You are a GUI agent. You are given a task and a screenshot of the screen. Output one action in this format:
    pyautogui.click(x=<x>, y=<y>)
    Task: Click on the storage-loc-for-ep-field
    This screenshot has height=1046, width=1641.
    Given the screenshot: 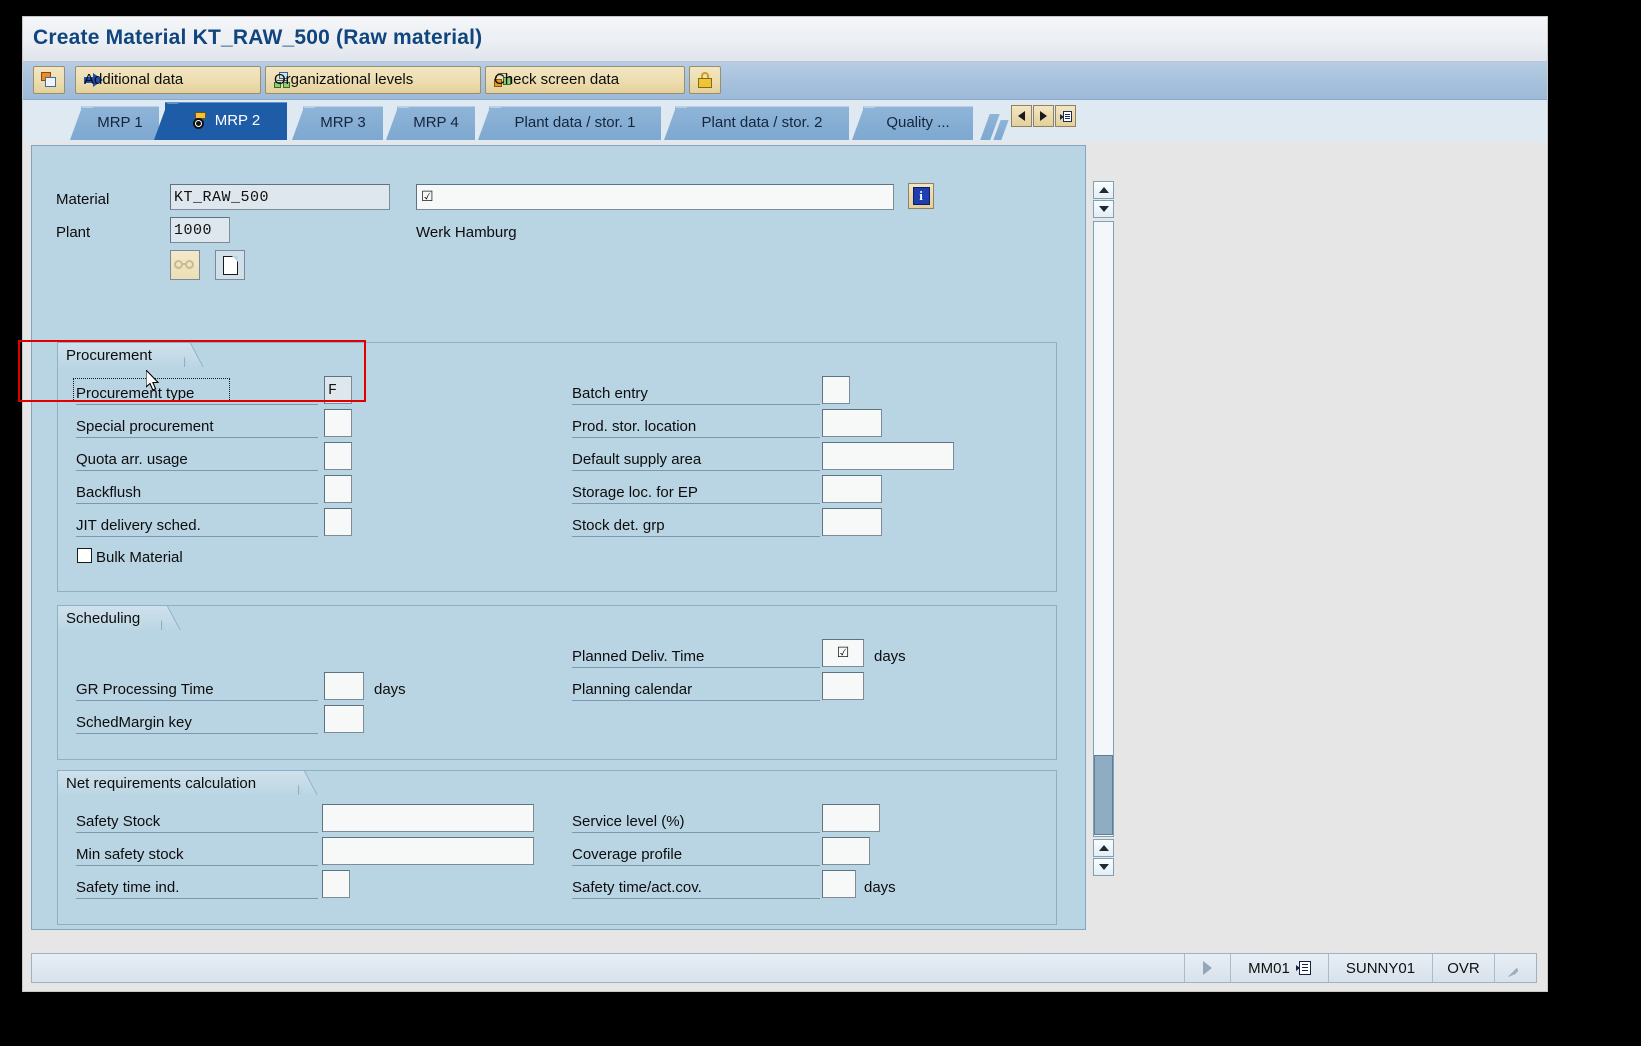 What is the action you would take?
    pyautogui.click(x=852, y=489)
    